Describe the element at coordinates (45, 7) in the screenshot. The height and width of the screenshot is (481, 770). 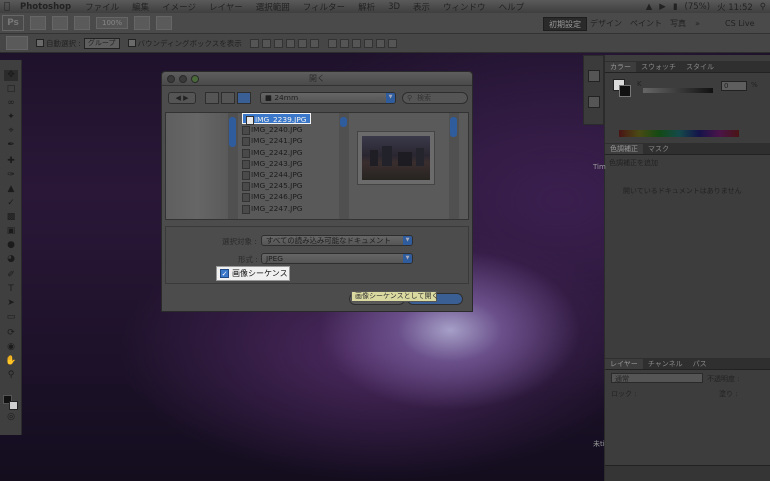
I see `app-menu: Photoshop` at that location.